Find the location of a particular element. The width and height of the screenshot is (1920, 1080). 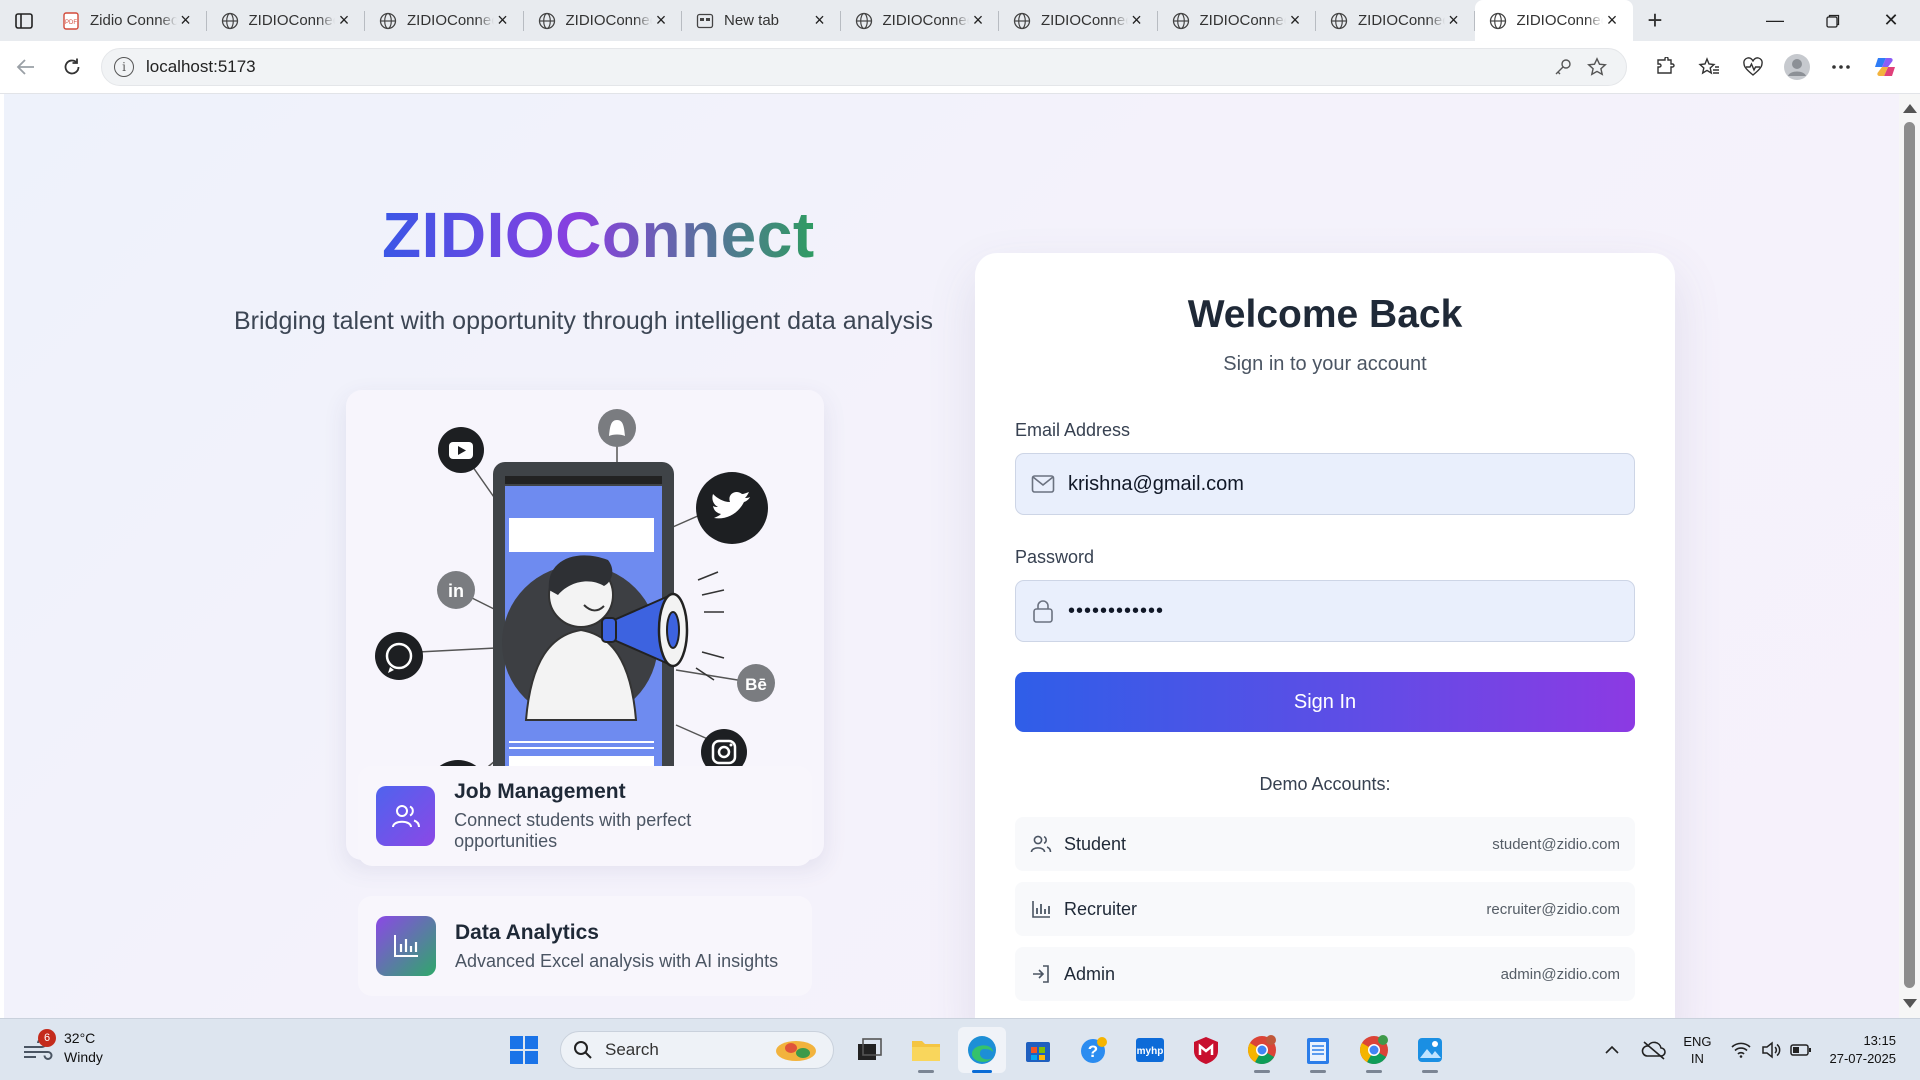

favorite-star-icon is located at coordinates (1597, 67).